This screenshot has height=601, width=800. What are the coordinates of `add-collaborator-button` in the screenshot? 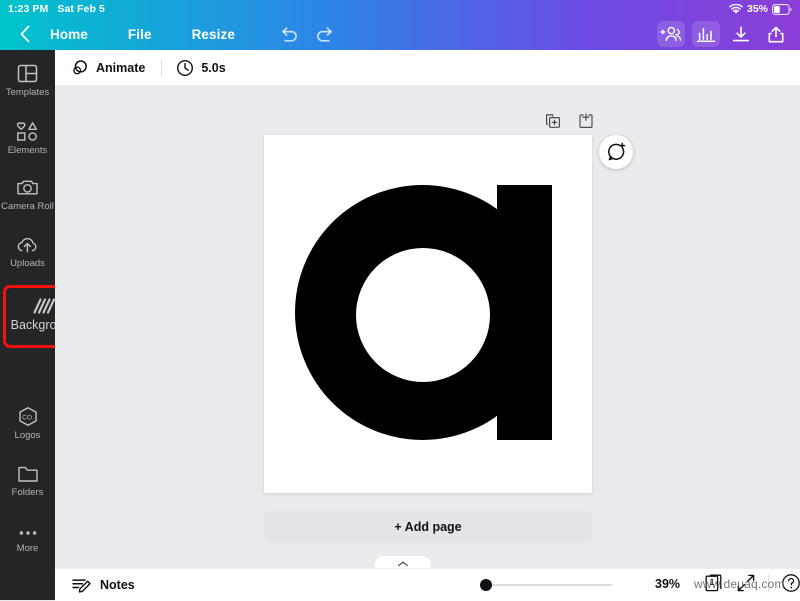 It's located at (671, 34).